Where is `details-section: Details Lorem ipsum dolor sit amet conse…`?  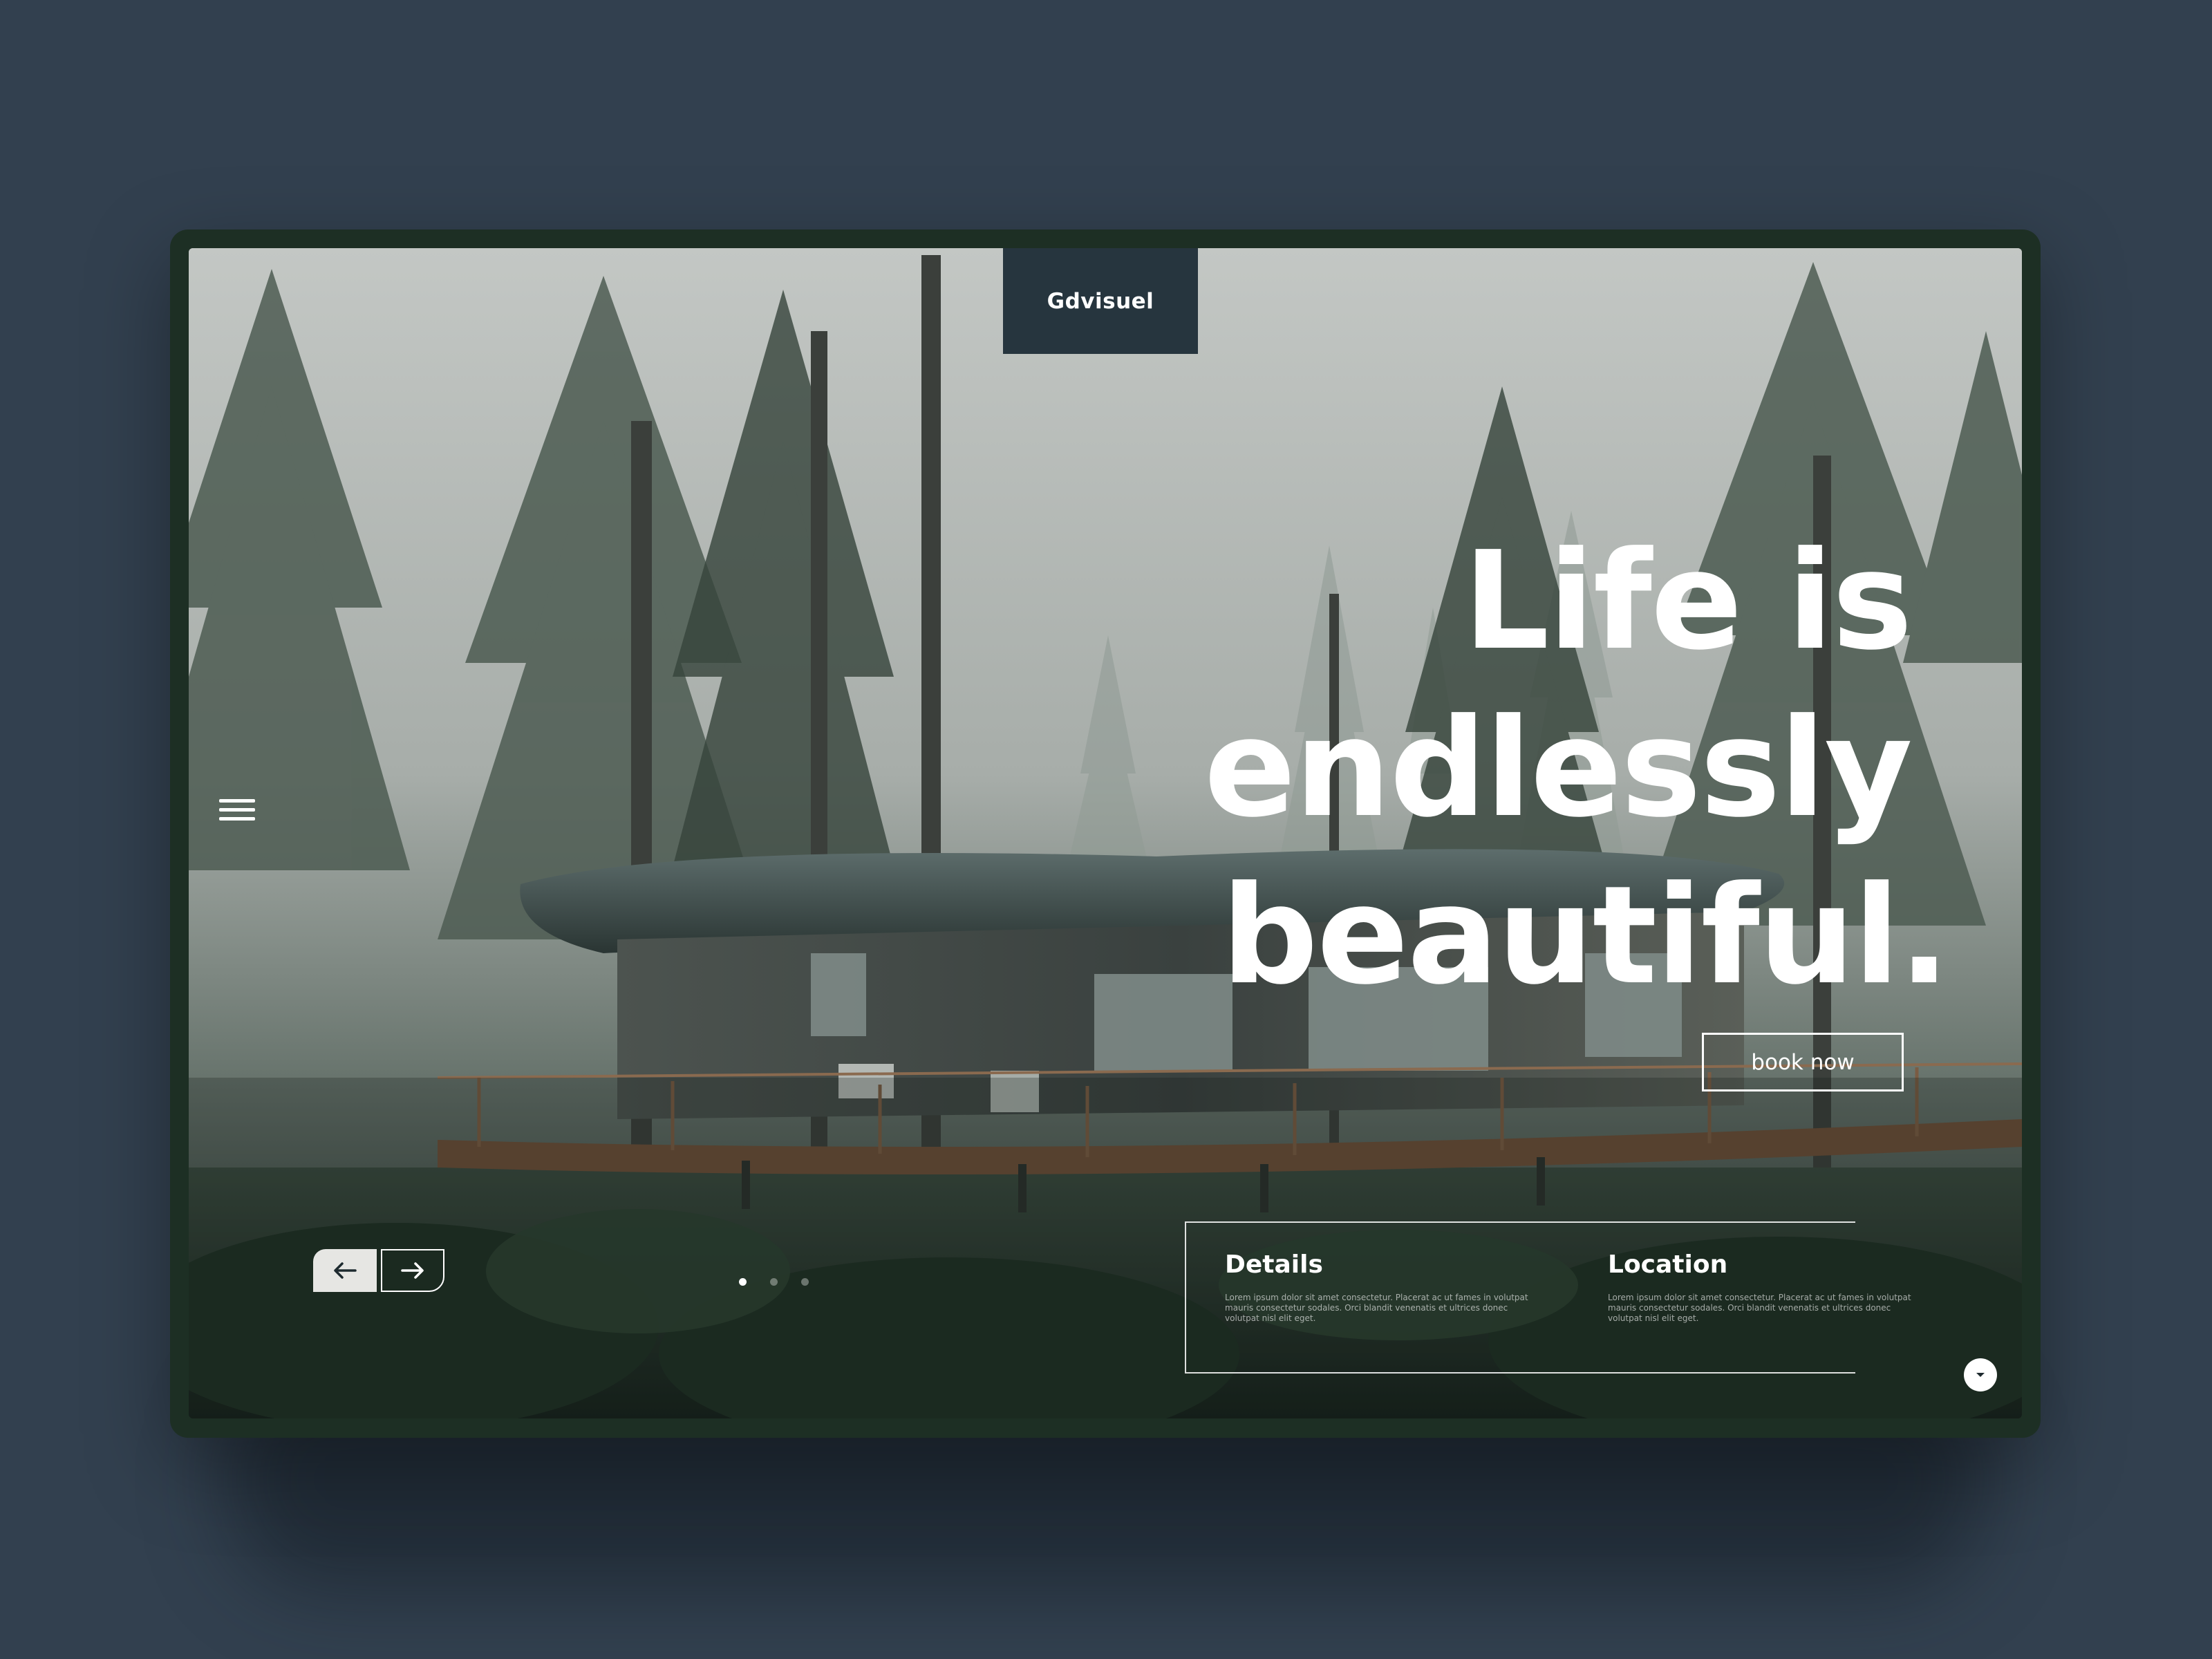 details-section: Details Lorem ipsum dolor sit amet conse… is located at coordinates (1377, 1287).